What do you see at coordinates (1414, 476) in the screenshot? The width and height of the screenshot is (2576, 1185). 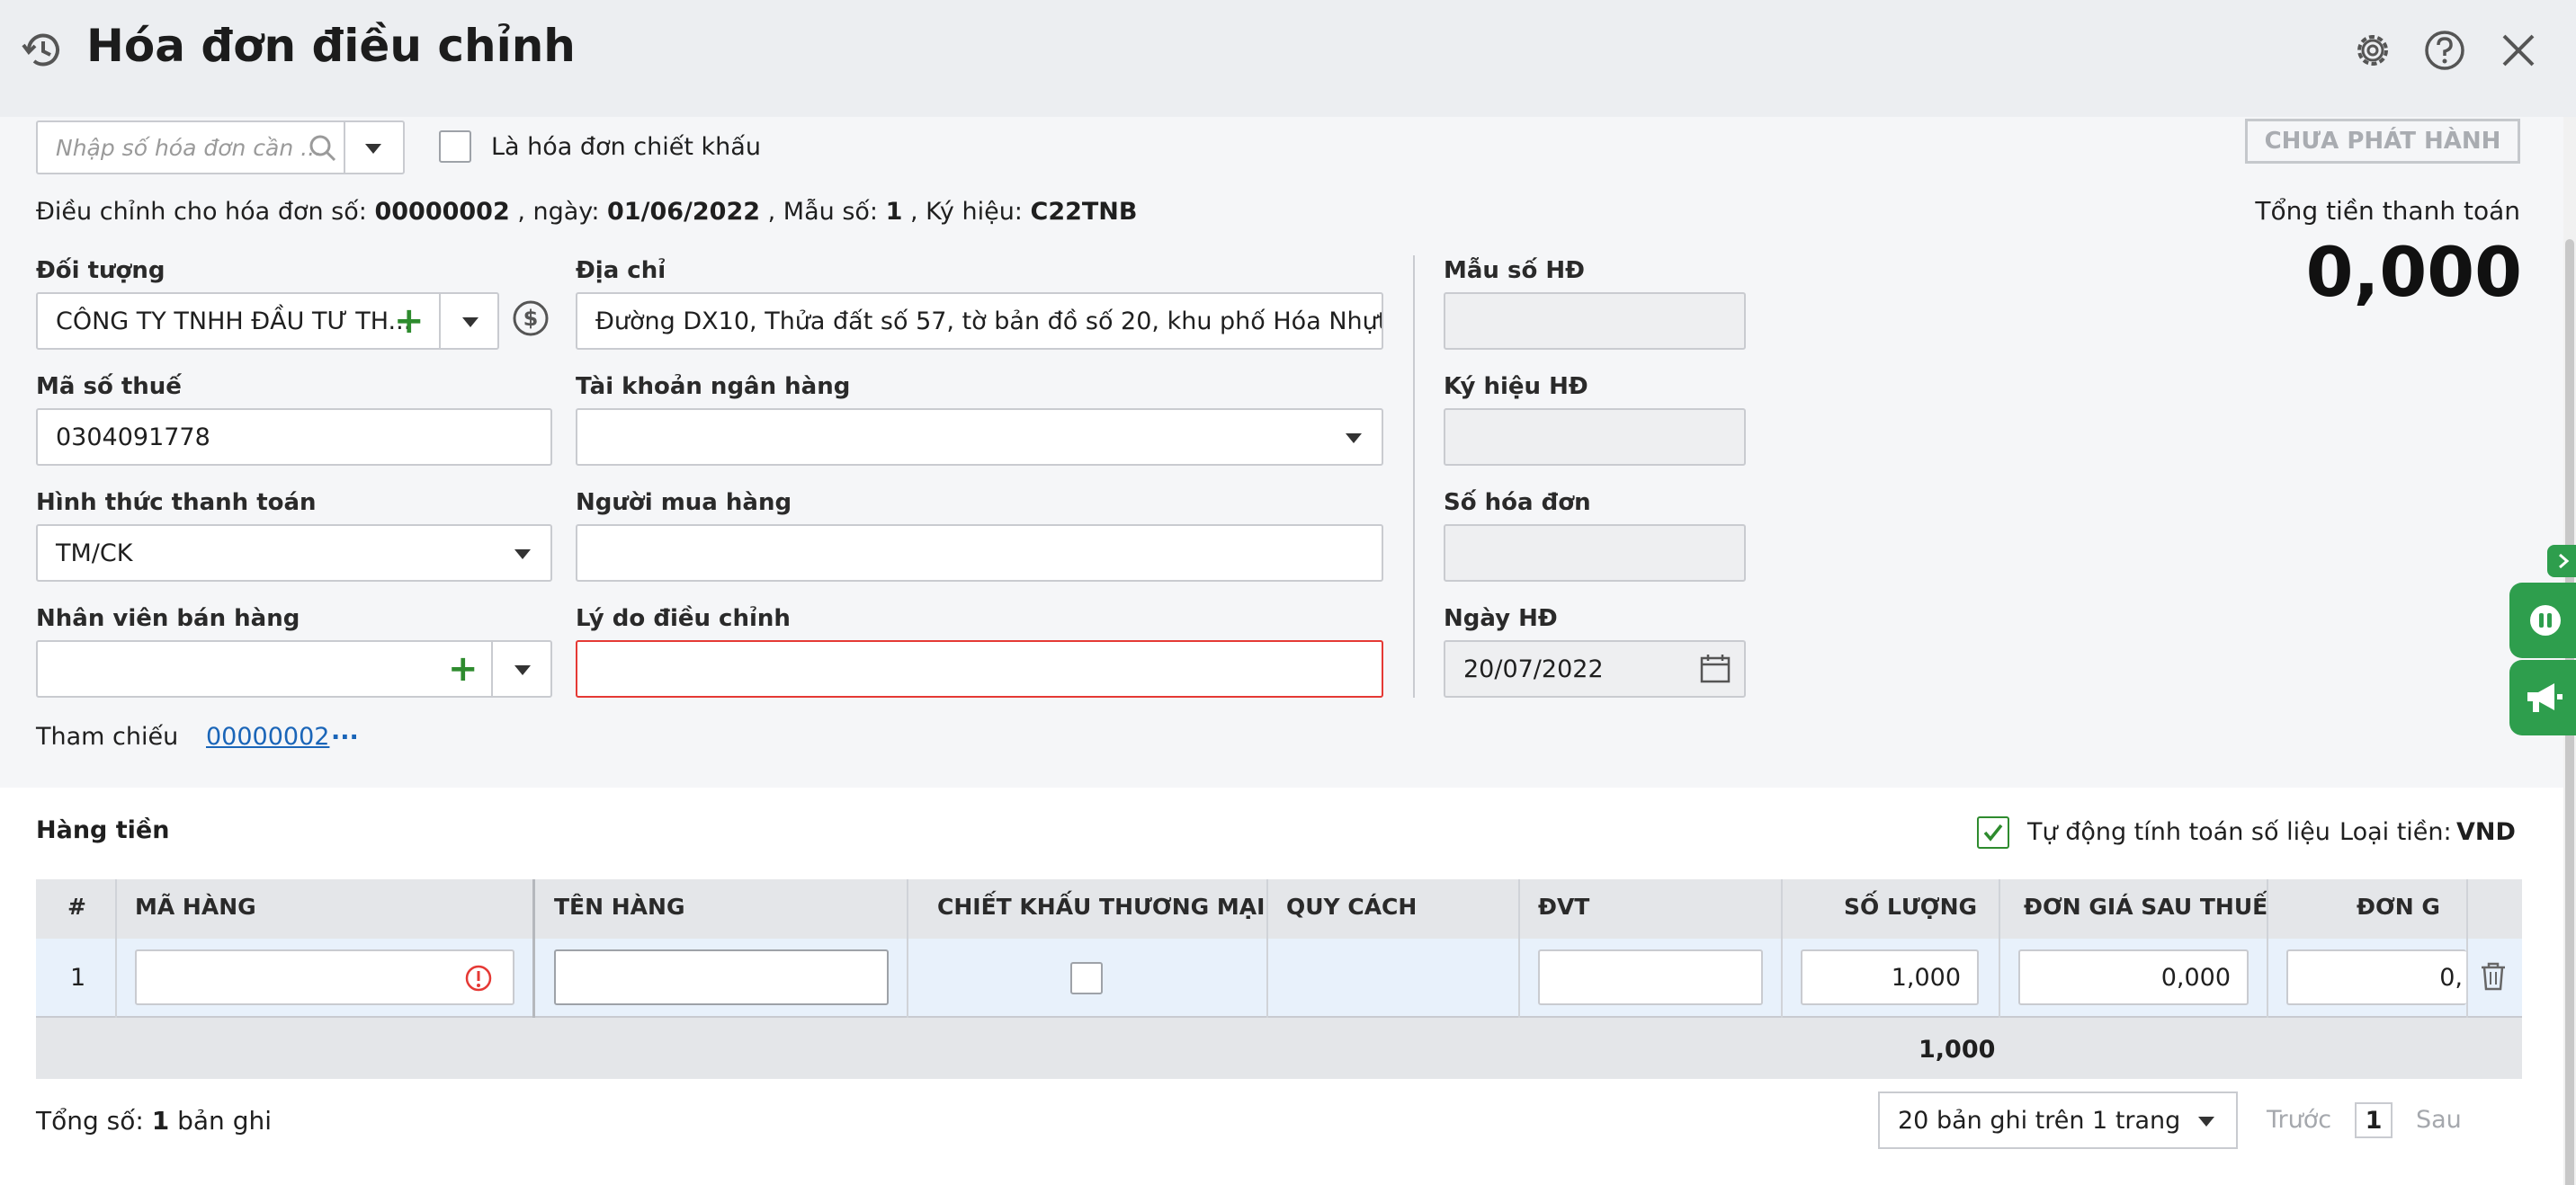 I see `column-divider` at bounding box center [1414, 476].